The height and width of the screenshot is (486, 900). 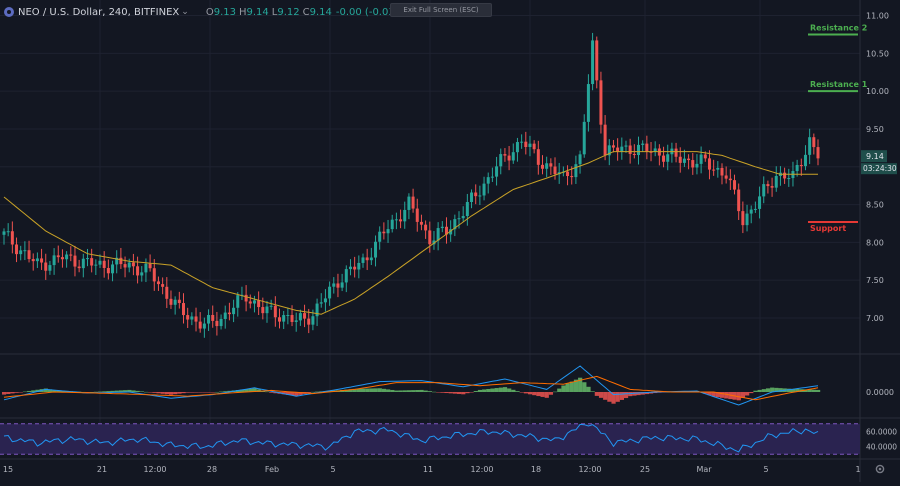 What do you see at coordinates (877, 16) in the screenshot?
I see `price-tick-label: 11.00` at bounding box center [877, 16].